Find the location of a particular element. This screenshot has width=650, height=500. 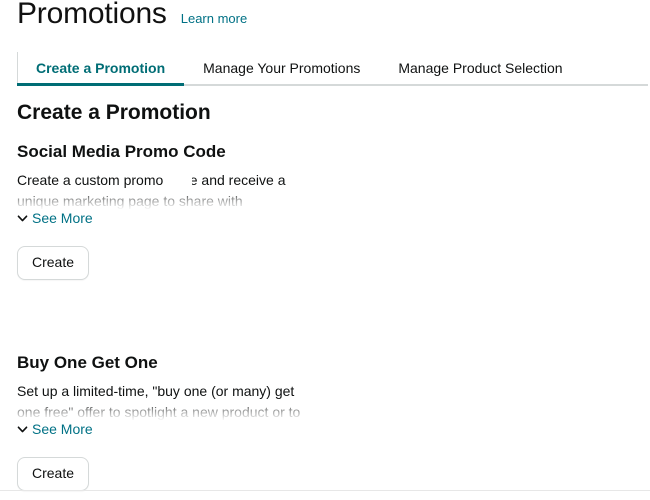

tab-create-a-promotion: Create a Promotion is located at coordinates (101, 69).